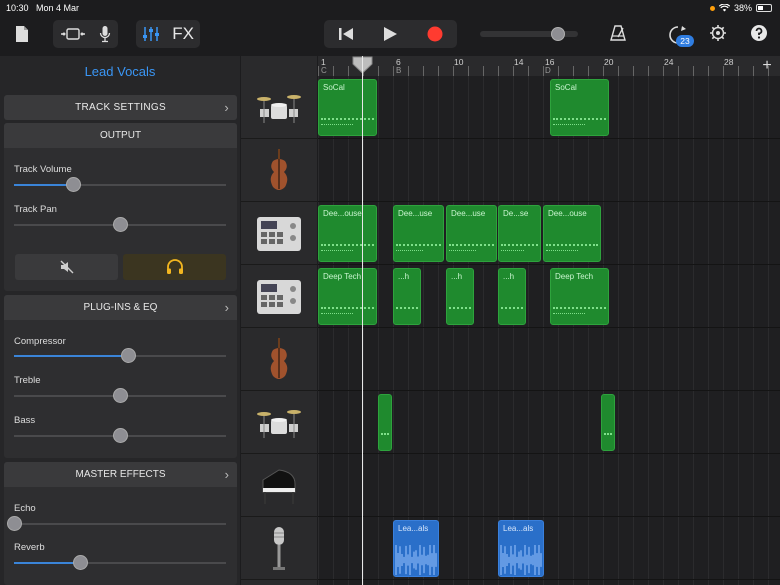  Describe the element at coordinates (558, 34) in the screenshot. I see `master-volume-knob` at that location.